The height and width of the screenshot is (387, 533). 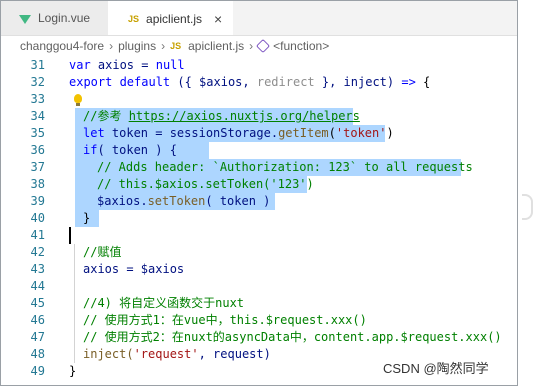 I want to click on breadcrumb-file: apiclient.js, so click(x=216, y=46).